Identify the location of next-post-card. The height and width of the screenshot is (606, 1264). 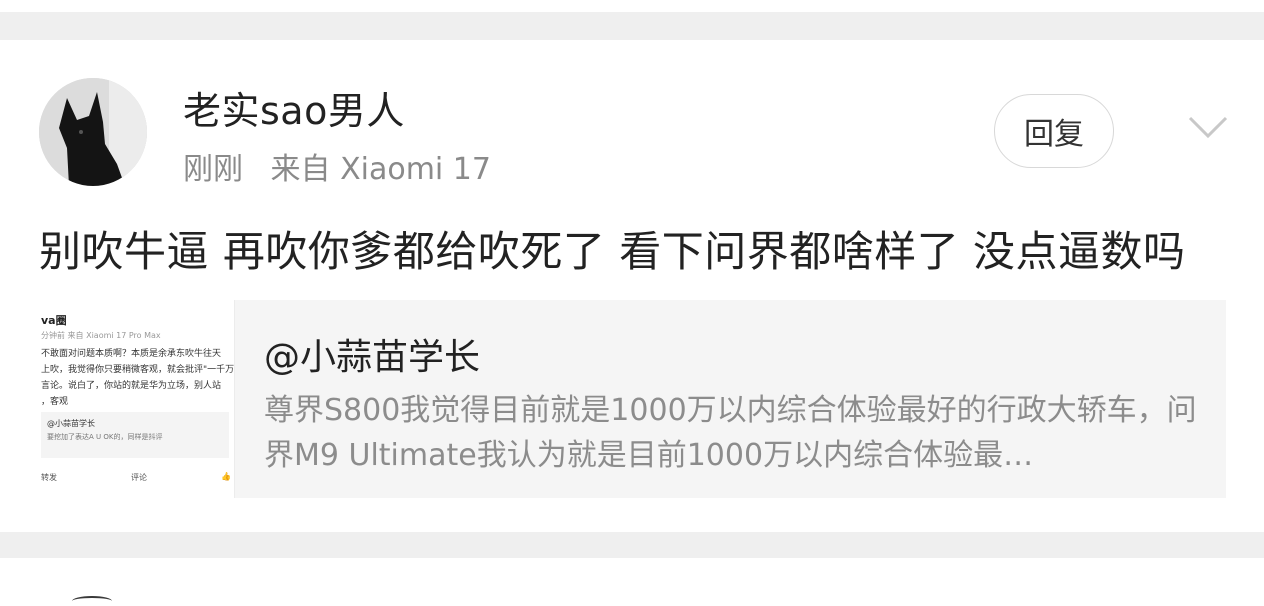
(632, 579).